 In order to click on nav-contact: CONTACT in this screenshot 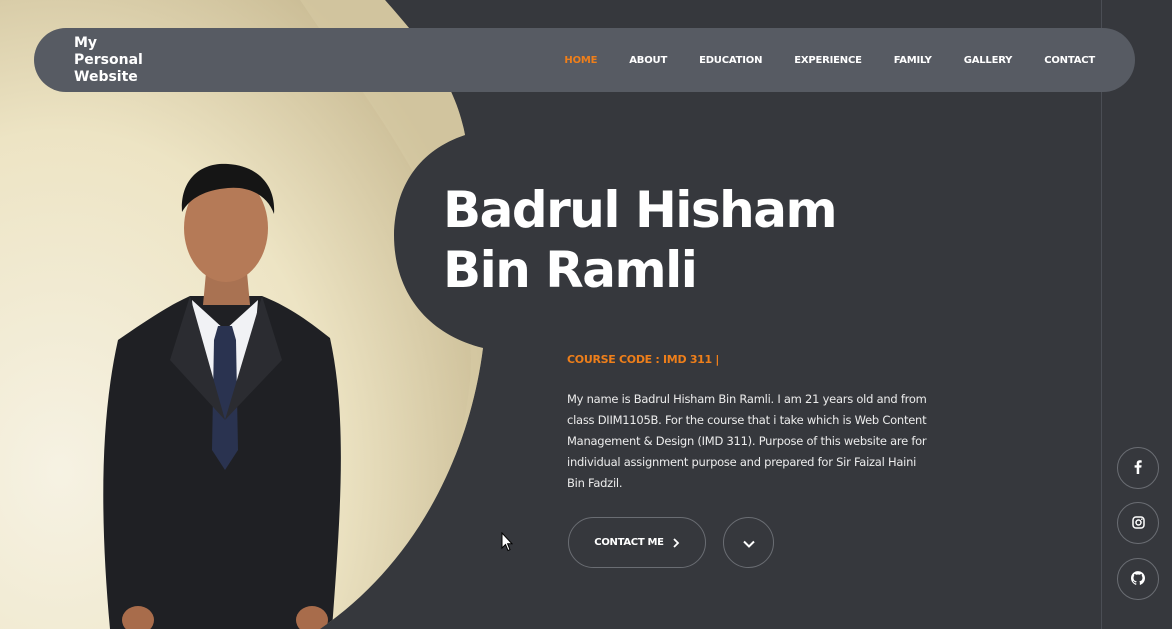, I will do `click(1069, 60)`.